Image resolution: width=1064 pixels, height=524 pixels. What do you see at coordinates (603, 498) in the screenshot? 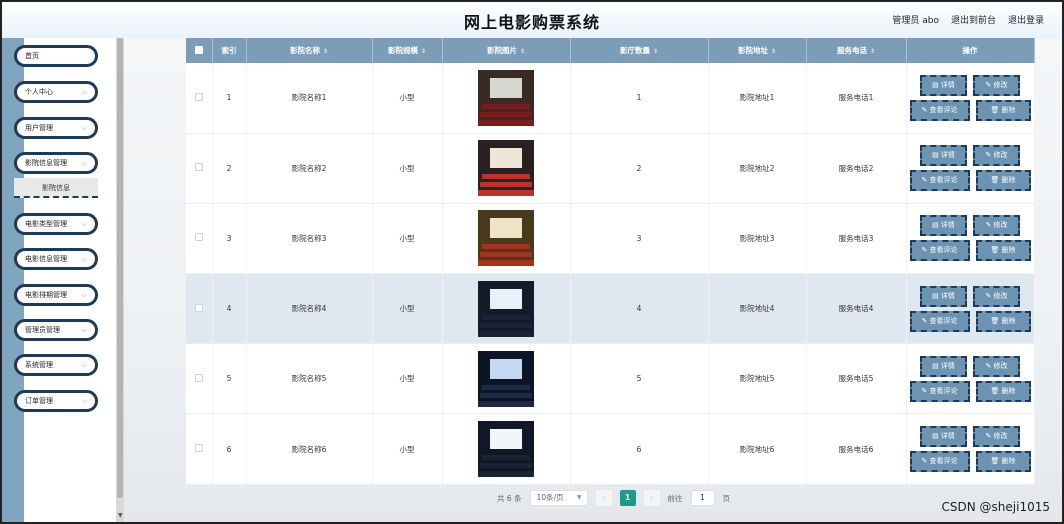
I see `prev-page-button: ‹` at bounding box center [603, 498].